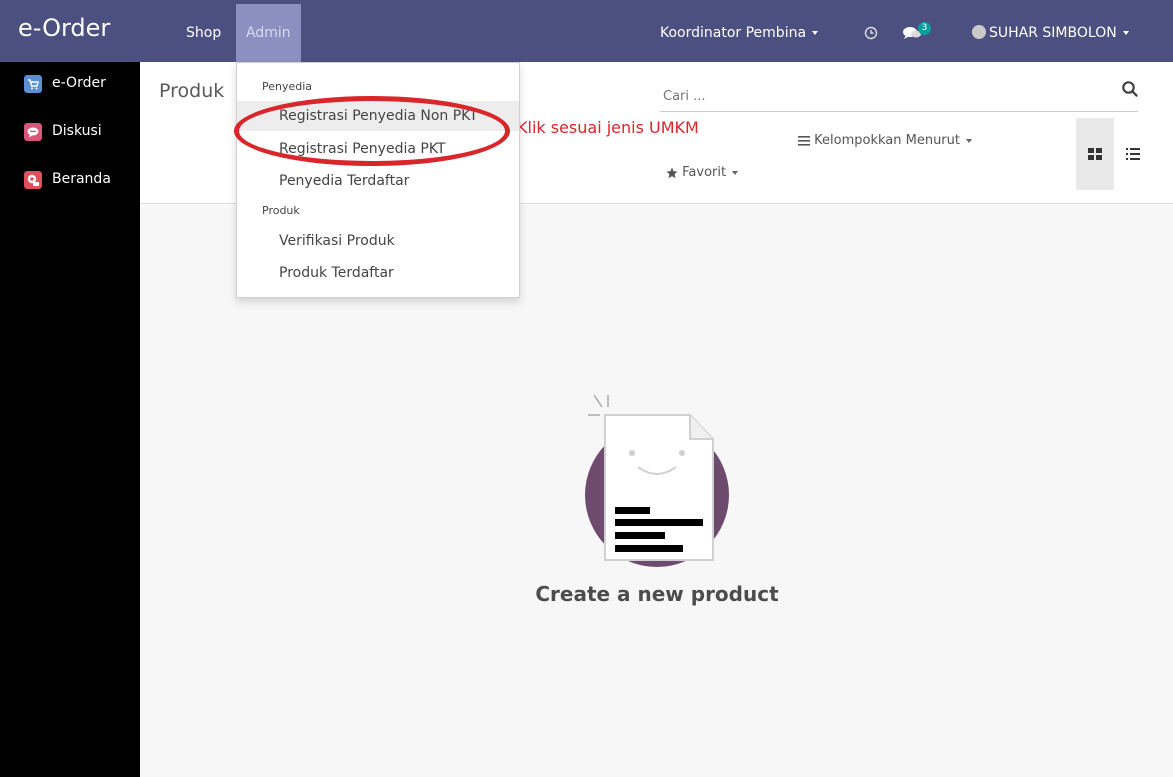 The image size is (1173, 777). Describe the element at coordinates (1053, 33) in the screenshot. I see `user-name: SUHAR SIMBOLON` at that location.